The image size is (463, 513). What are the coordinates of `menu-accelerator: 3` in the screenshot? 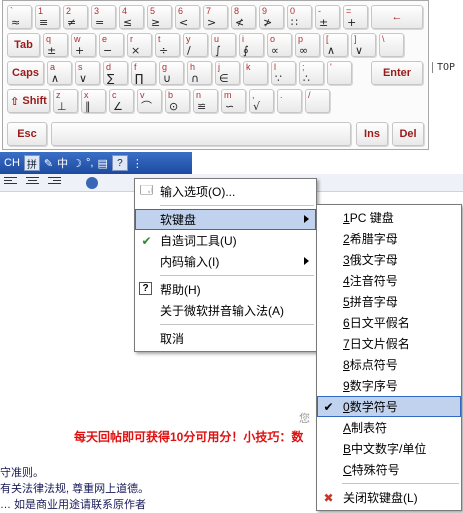 It's located at (346, 259).